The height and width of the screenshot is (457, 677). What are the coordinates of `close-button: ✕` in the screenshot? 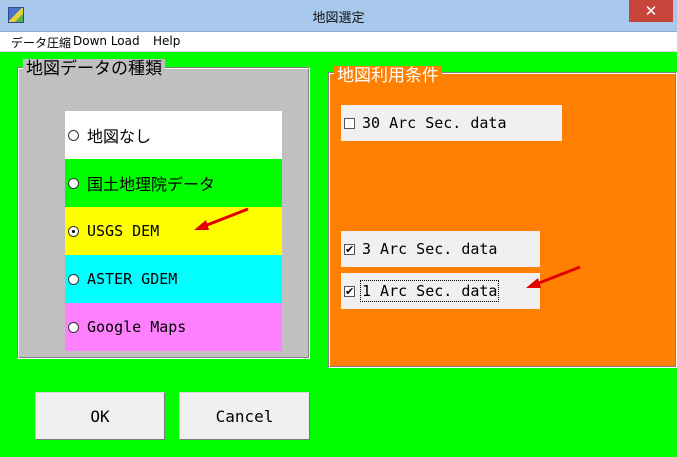 It's located at (651, 11).